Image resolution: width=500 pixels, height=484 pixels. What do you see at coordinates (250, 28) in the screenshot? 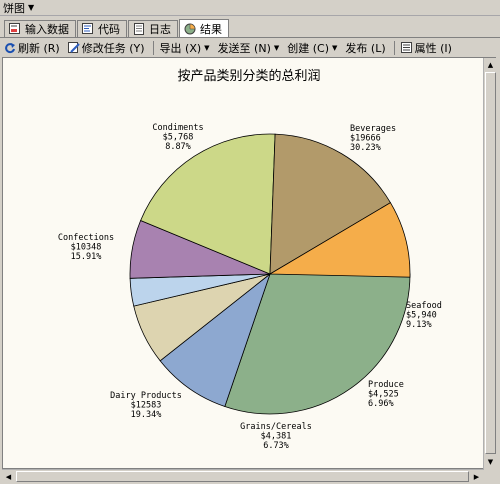
I see `tab-bar: 输入数据 代码 日志 结果` at bounding box center [250, 28].